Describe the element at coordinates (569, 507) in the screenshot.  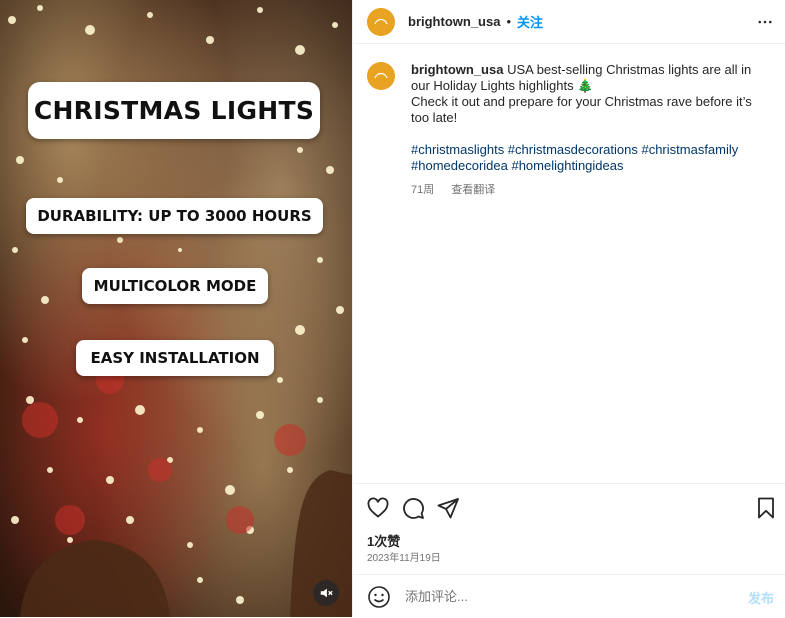
I see `action-bar` at that location.